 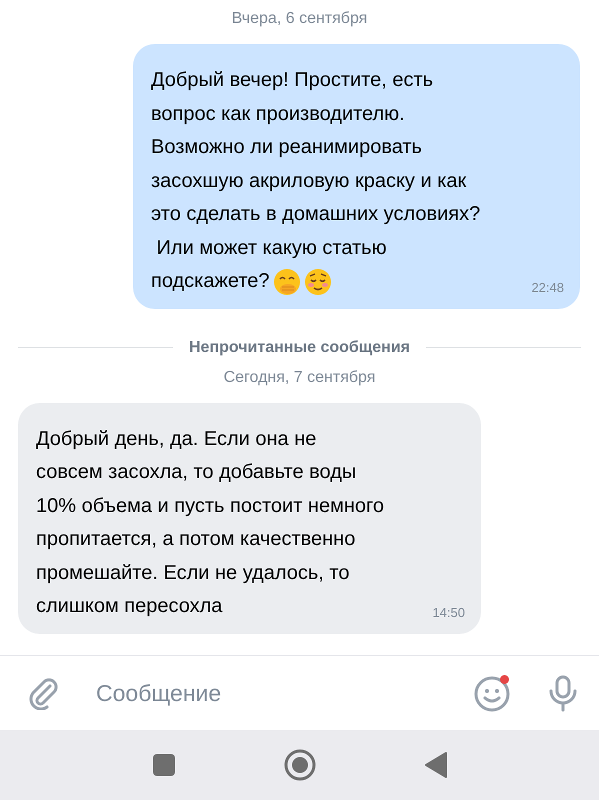 I want to click on message-line: Или может какую статью, so click(x=271, y=248).